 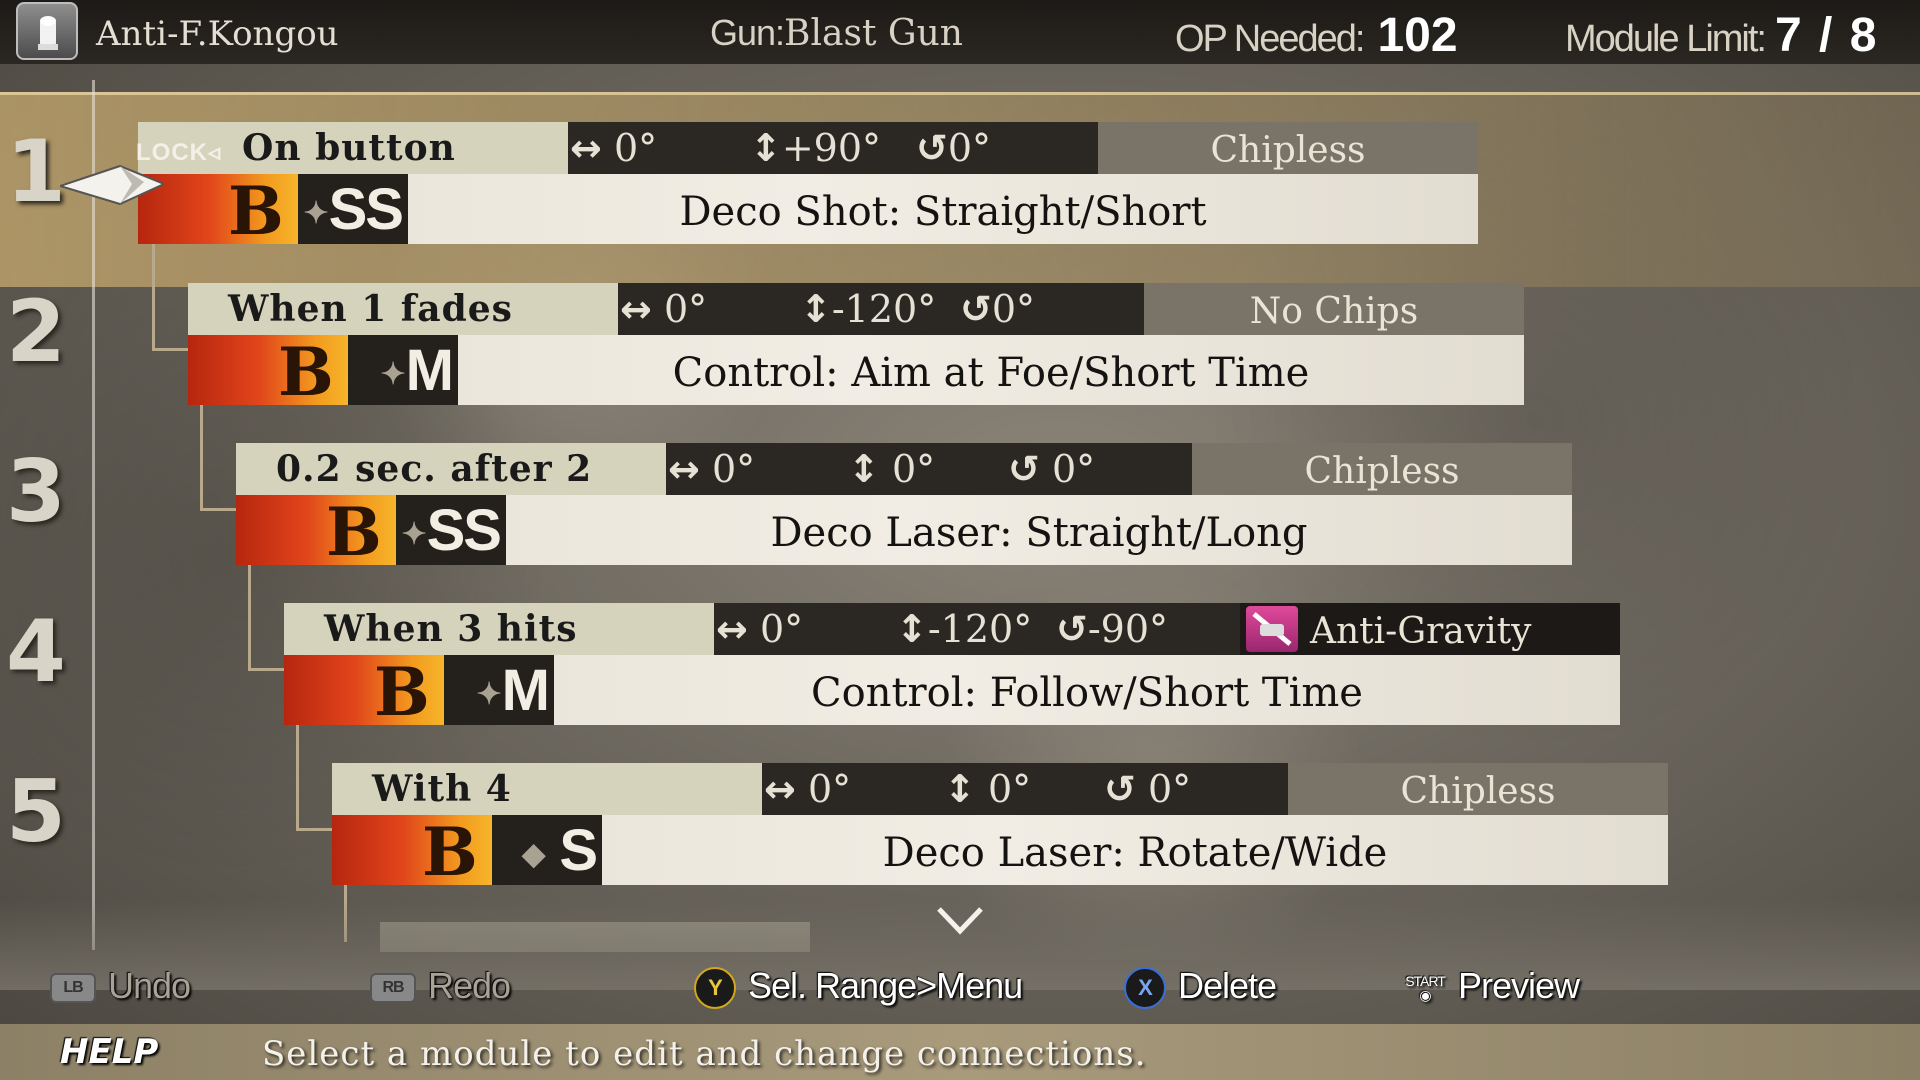 I want to click on cursor-pointer-icon, so click(x=111, y=187).